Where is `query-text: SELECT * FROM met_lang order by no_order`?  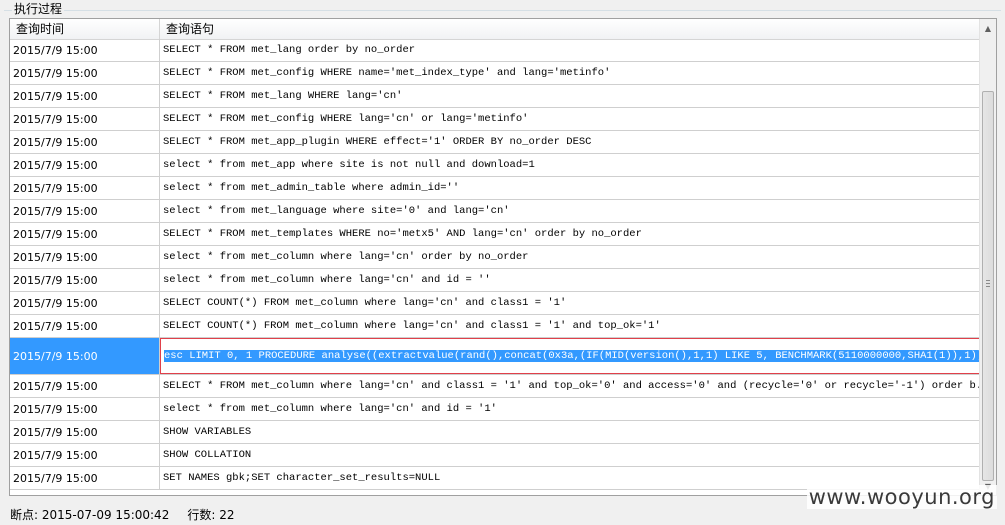
query-text: SELECT * FROM met_lang order by no_order is located at coordinates (289, 50).